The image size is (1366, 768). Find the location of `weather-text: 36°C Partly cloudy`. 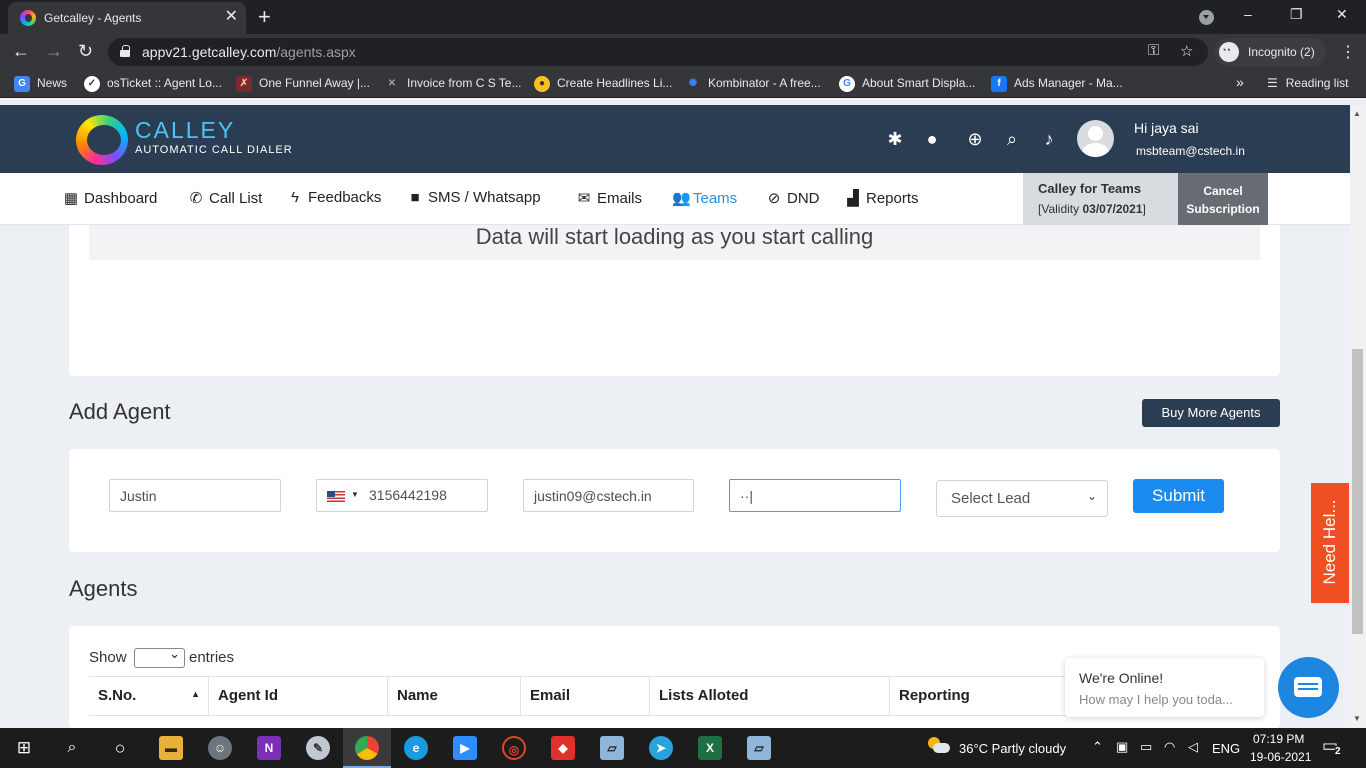

weather-text: 36°C Partly cloudy is located at coordinates (1012, 748).